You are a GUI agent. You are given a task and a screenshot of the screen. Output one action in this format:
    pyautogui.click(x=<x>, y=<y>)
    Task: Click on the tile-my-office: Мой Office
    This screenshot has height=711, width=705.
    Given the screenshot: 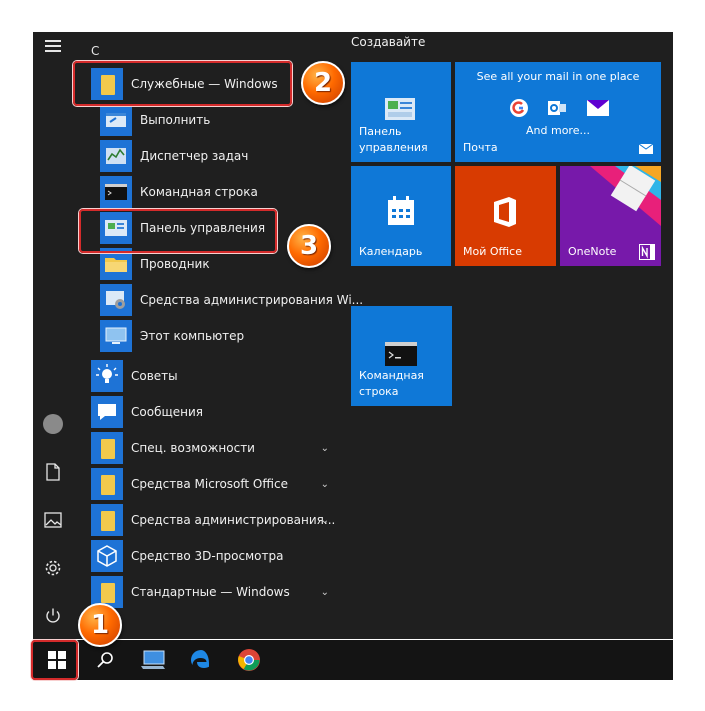 What is the action you would take?
    pyautogui.click(x=505, y=216)
    